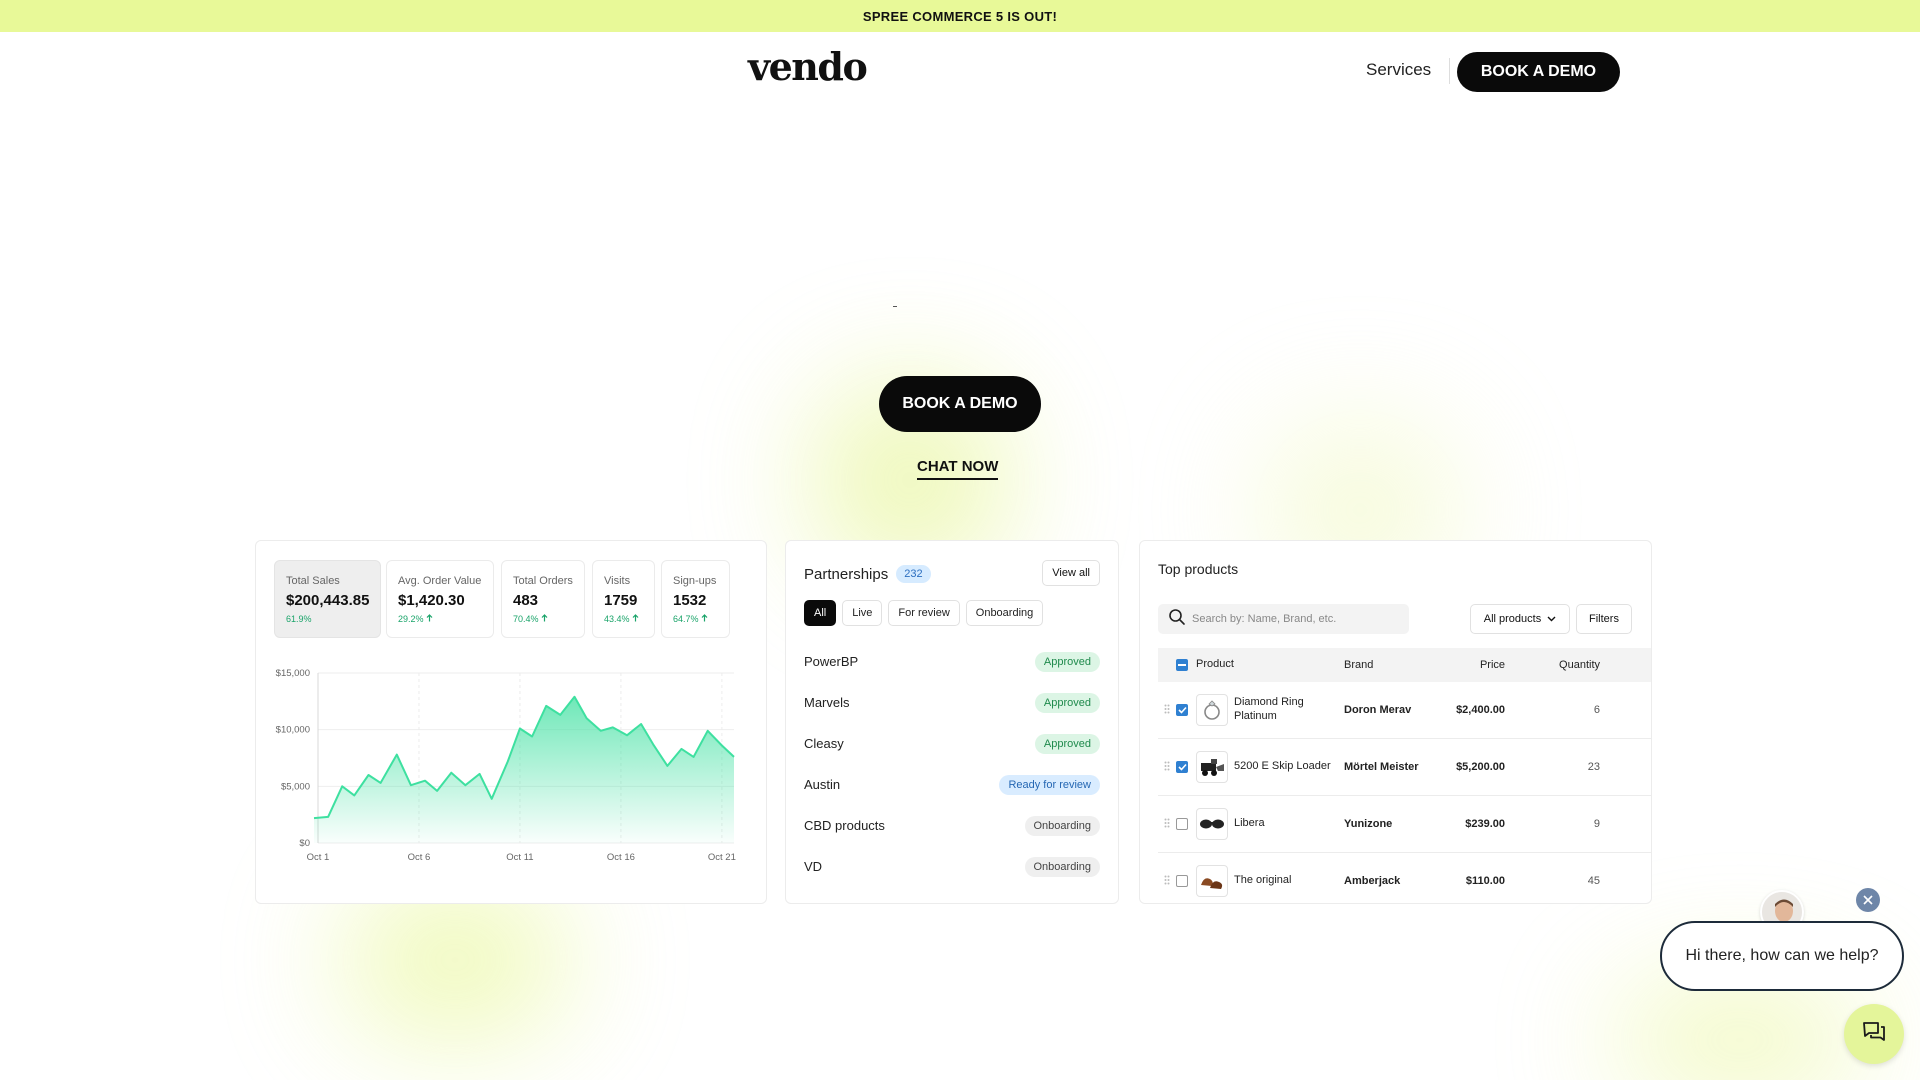  What do you see at coordinates (1067, 702) in the screenshot?
I see `status-badge: Approved` at bounding box center [1067, 702].